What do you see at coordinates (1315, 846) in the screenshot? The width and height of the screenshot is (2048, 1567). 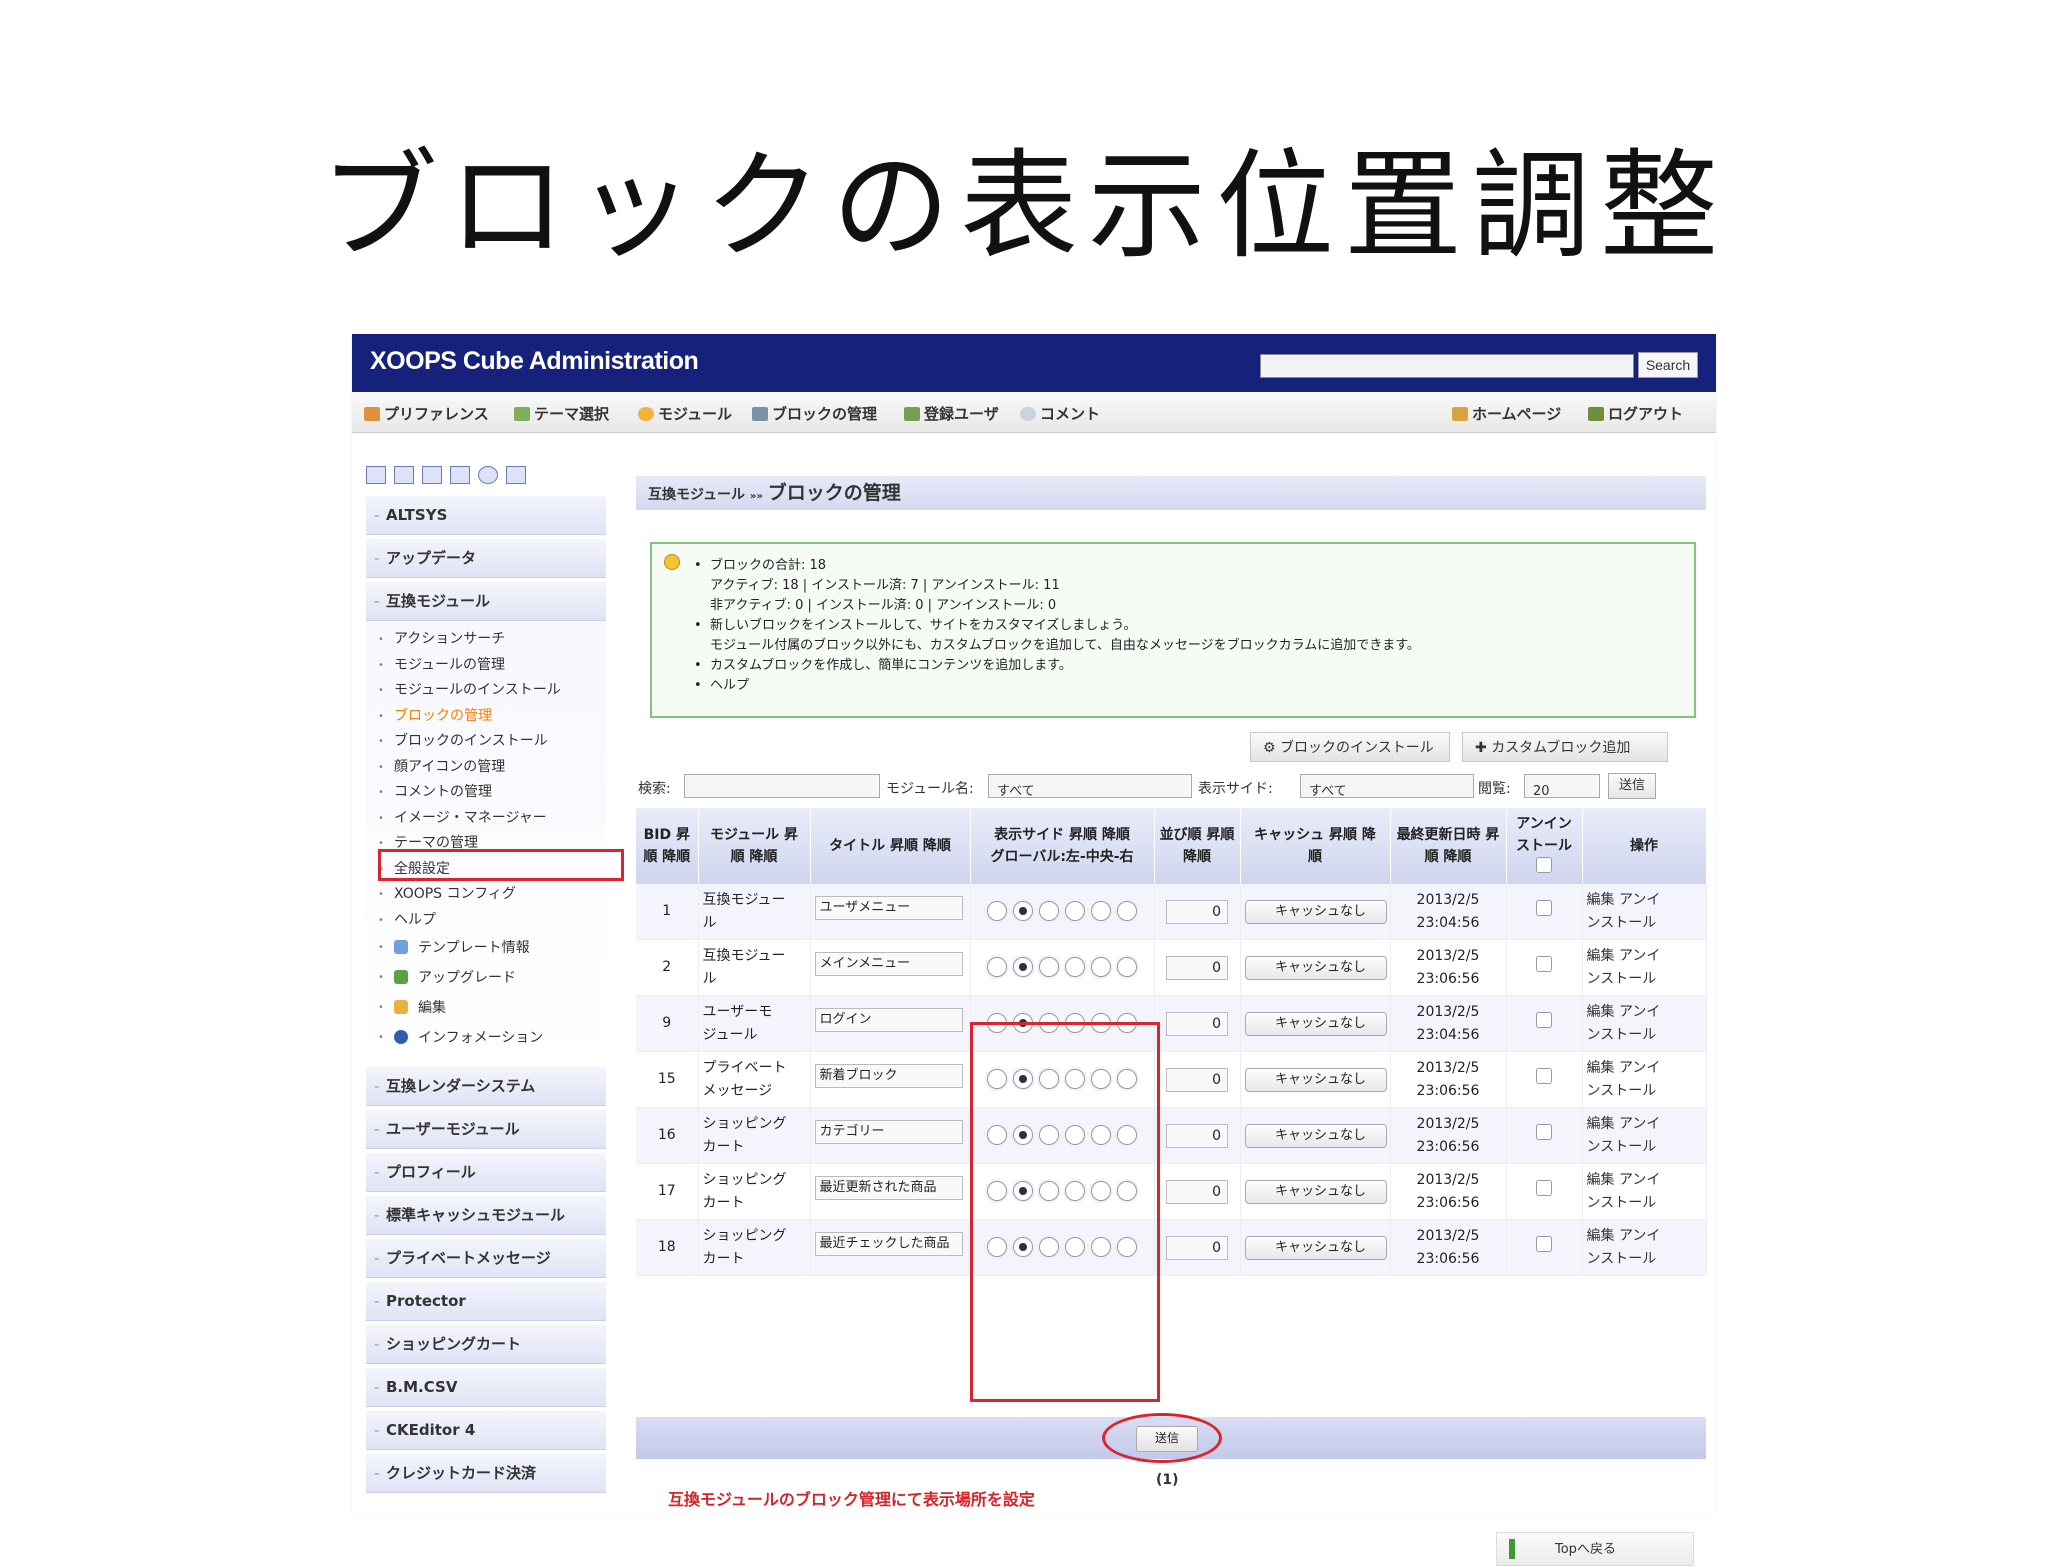 I see `col-cache: キャッシュ 昇順 降順` at bounding box center [1315, 846].